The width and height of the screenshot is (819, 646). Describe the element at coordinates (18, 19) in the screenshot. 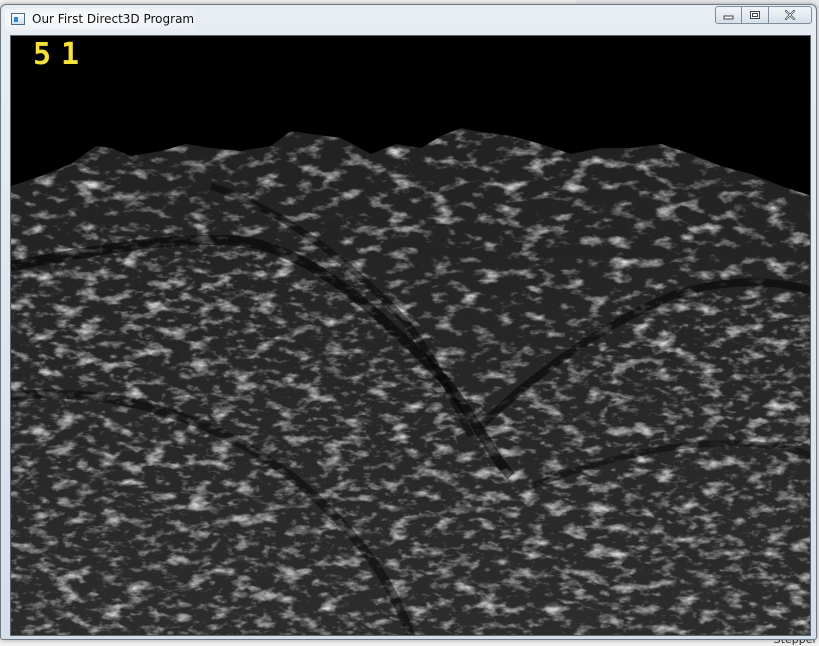

I see `app-window-icon` at that location.